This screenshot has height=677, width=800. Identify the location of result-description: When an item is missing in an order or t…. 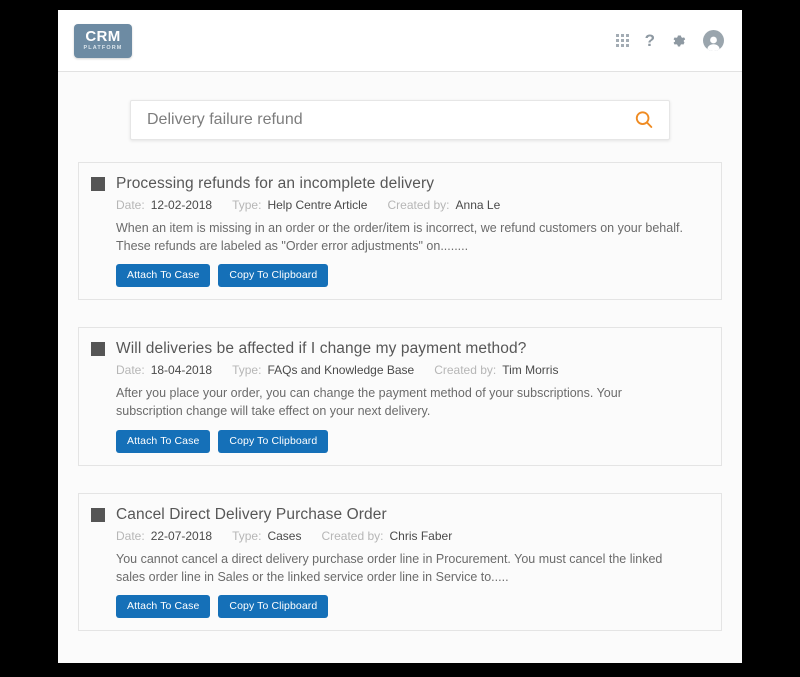
(399, 237).